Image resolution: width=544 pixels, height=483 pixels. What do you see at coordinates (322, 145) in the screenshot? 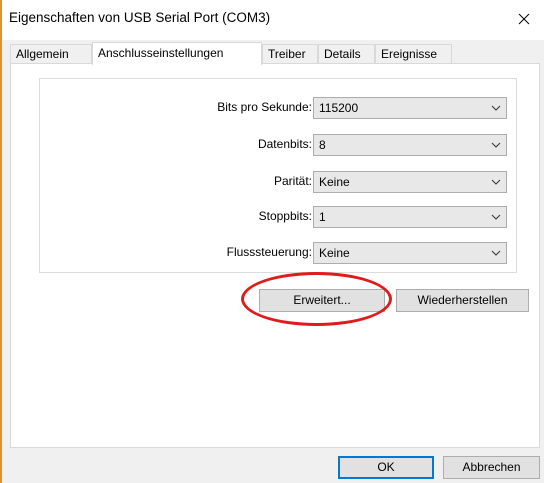
I see `data-bits-value: 8` at bounding box center [322, 145].